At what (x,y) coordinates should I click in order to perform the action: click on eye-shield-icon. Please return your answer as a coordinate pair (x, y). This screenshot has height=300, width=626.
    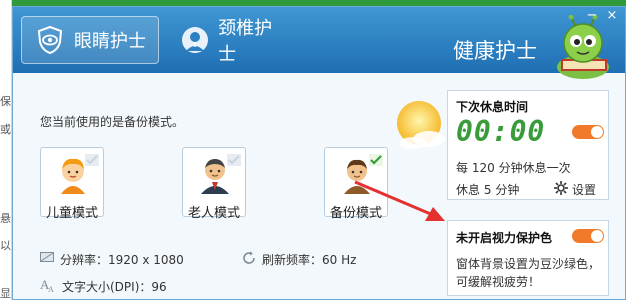
    Looking at the image, I should click on (50, 40).